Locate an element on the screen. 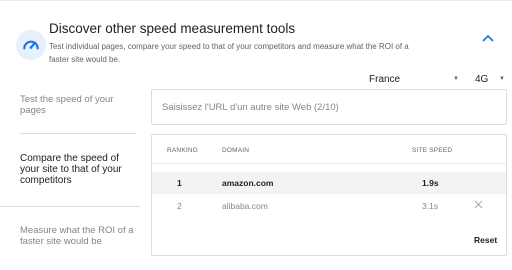 This screenshot has height=270, width=512. close-icon is located at coordinates (478, 204).